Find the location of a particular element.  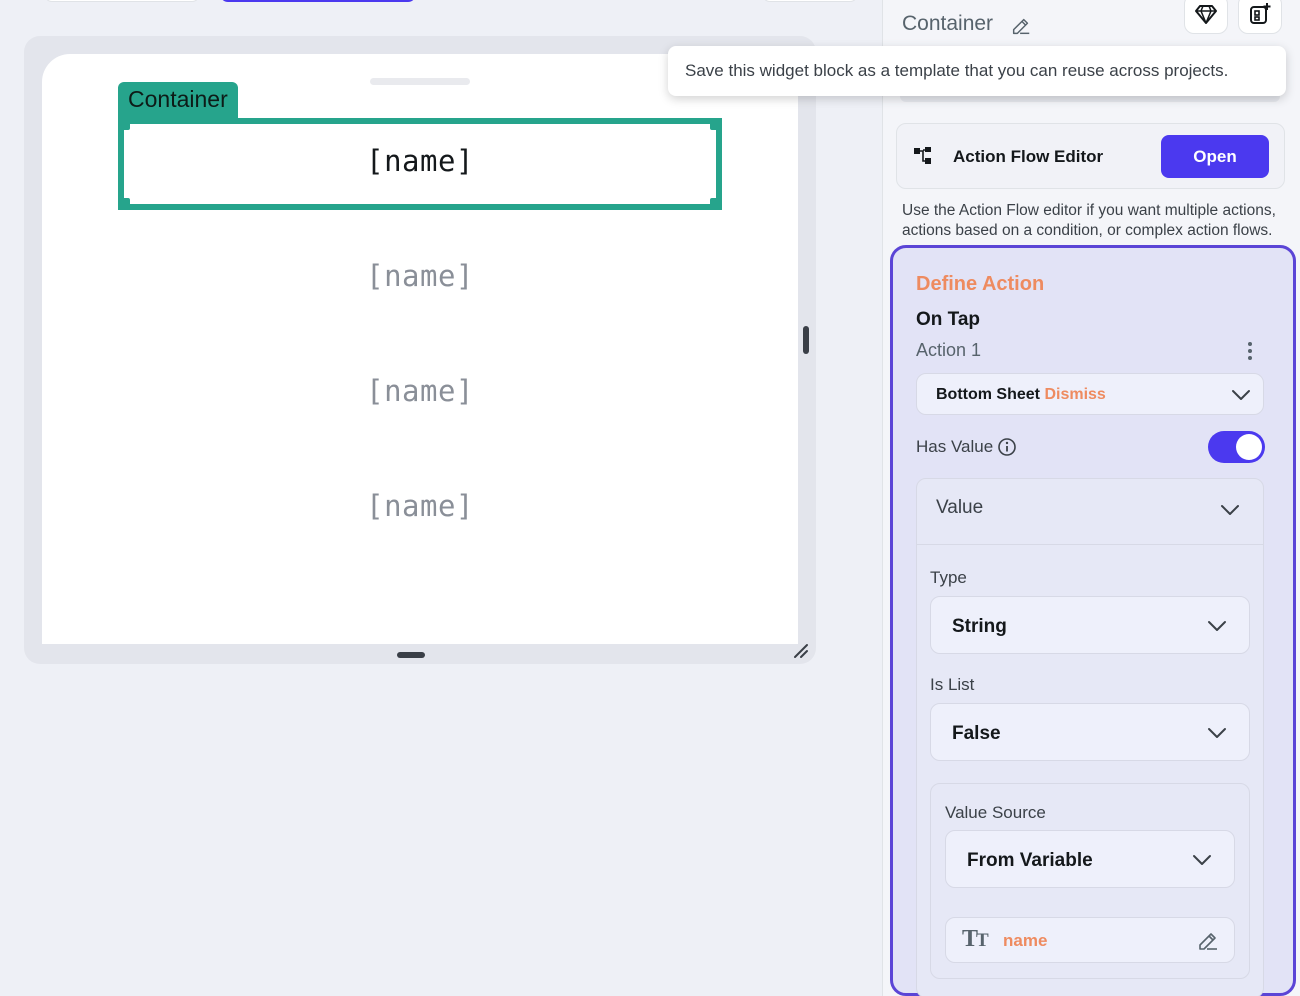

diamond-icon is located at coordinates (1206, 14).